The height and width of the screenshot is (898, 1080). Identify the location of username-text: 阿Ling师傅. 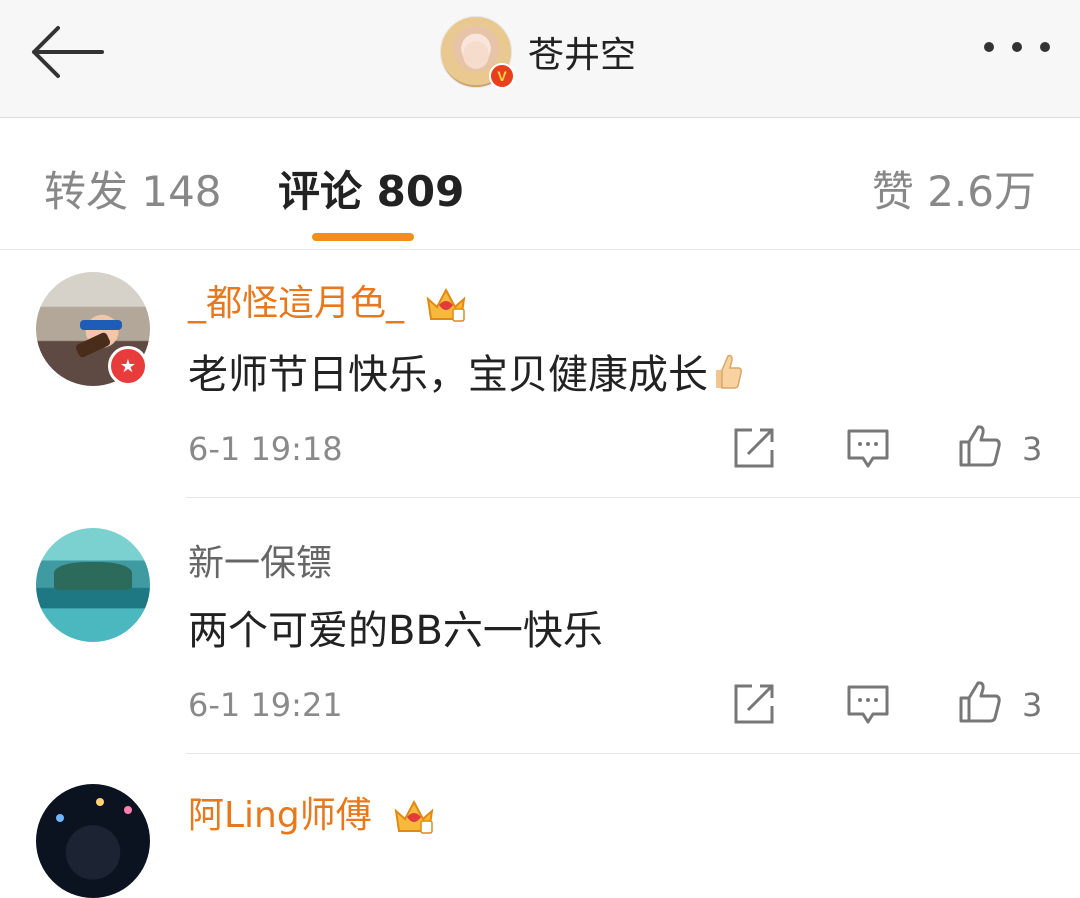
(280, 815).